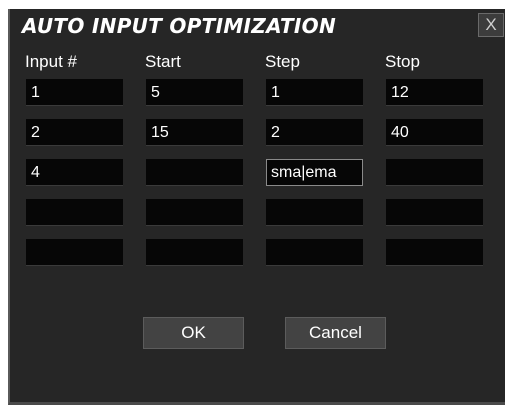  I want to click on ok-button: OK, so click(193, 333).